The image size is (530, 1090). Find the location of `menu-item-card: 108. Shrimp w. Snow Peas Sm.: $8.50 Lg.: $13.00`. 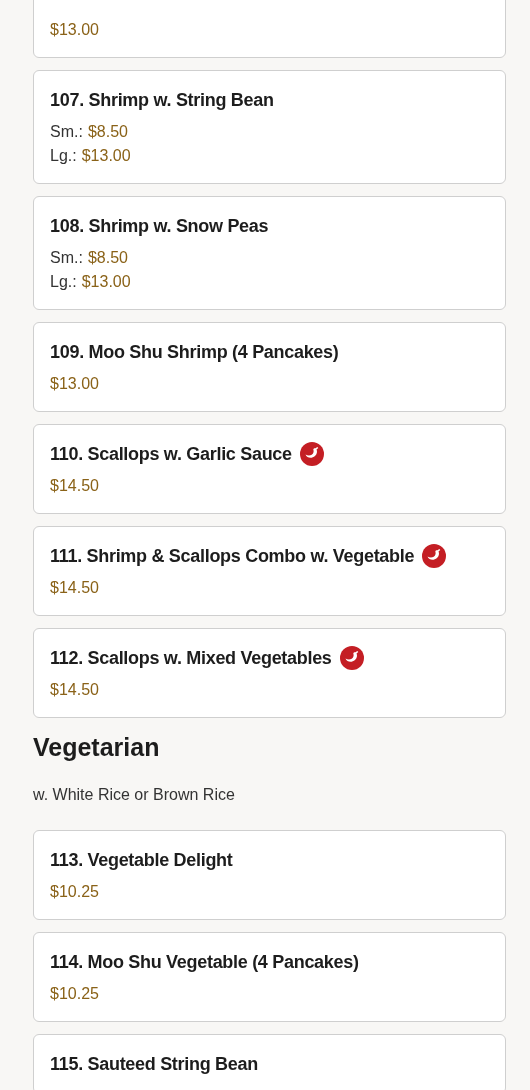

menu-item-card: 108. Shrimp w. Snow Peas Sm.: $8.50 Lg.: $13.00 is located at coordinates (269, 253).